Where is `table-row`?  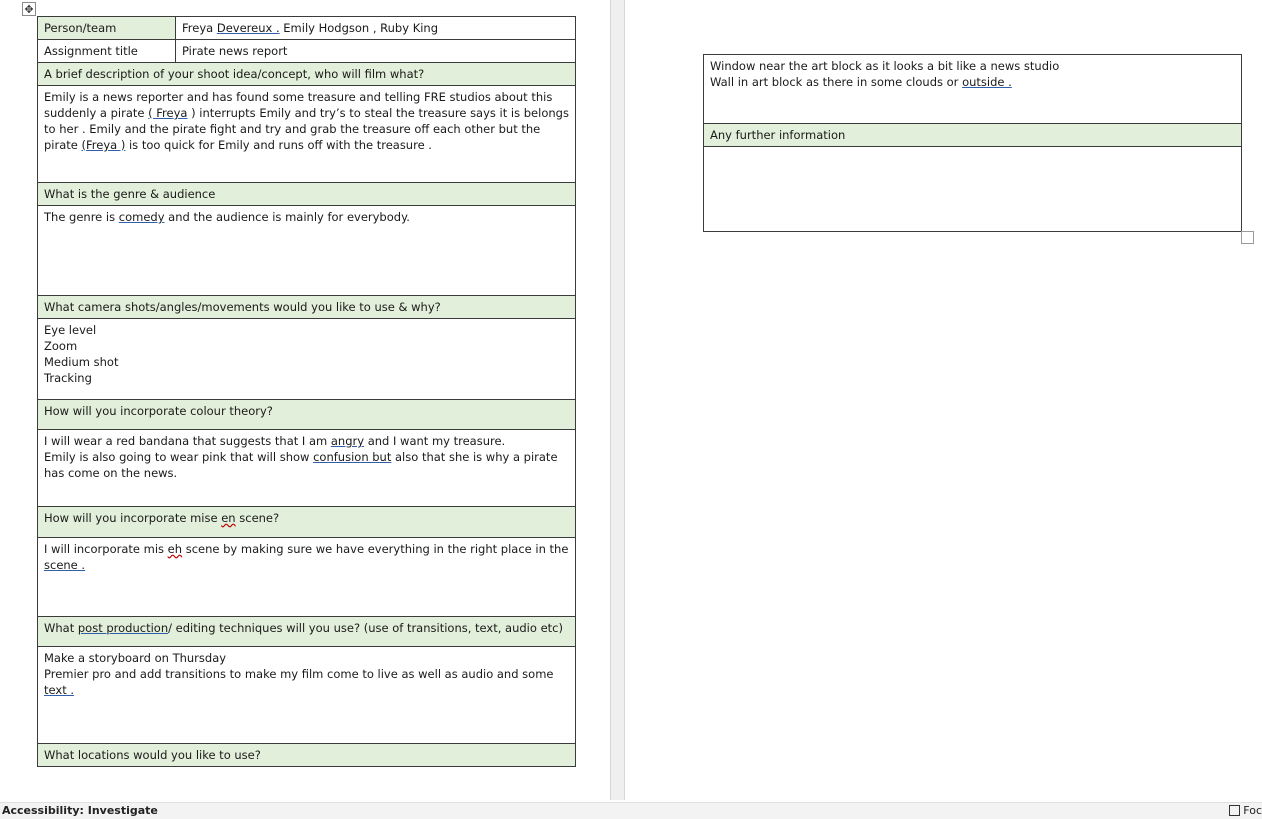
table-row is located at coordinates (972, 189).